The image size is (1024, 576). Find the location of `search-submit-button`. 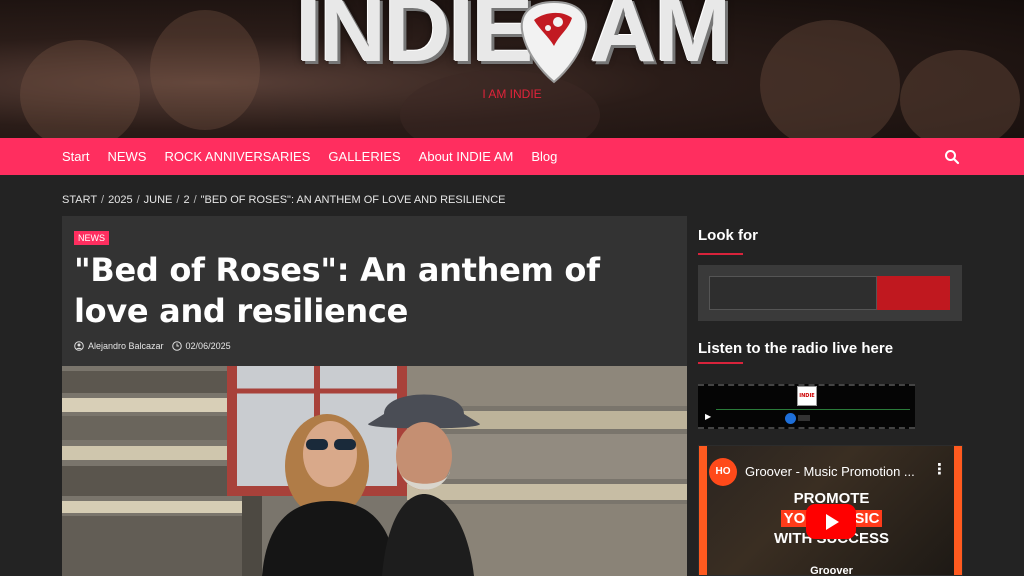

search-submit-button is located at coordinates (913, 293).